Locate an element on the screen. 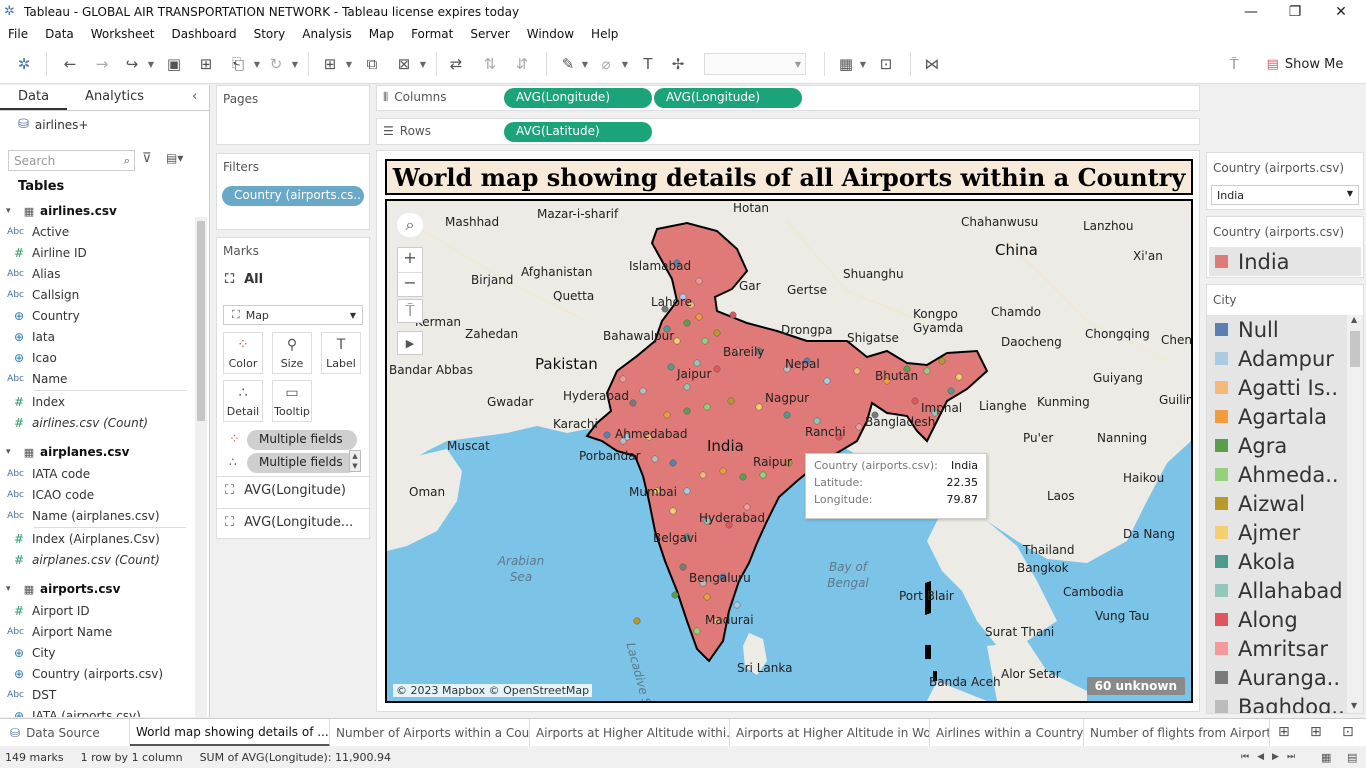 Image resolution: width=1366 pixels, height=768 pixels. field-item: Abc ICAO code is located at coordinates (93, 494).